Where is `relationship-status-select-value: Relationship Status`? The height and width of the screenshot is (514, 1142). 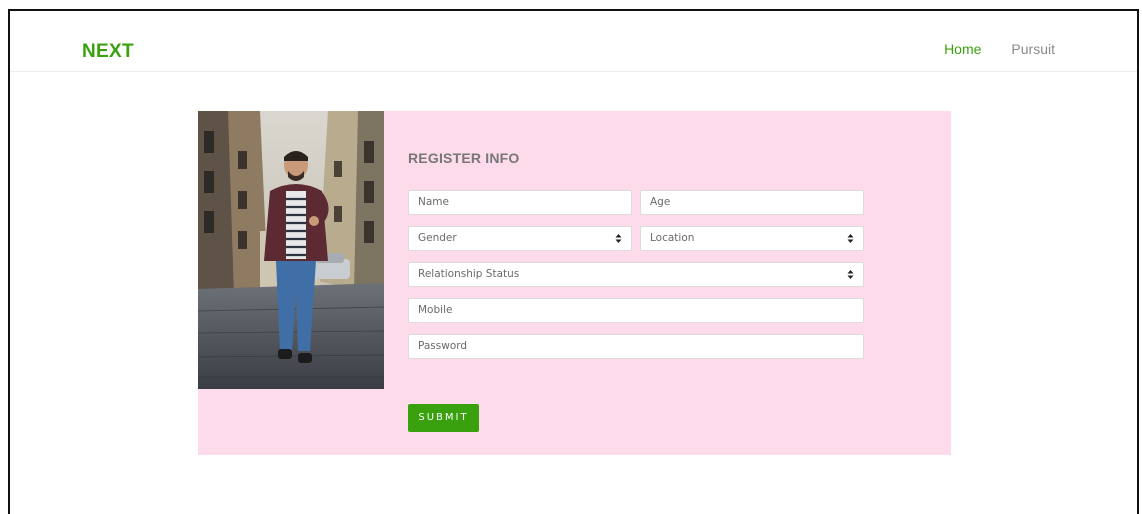 relationship-status-select-value: Relationship Status is located at coordinates (469, 274).